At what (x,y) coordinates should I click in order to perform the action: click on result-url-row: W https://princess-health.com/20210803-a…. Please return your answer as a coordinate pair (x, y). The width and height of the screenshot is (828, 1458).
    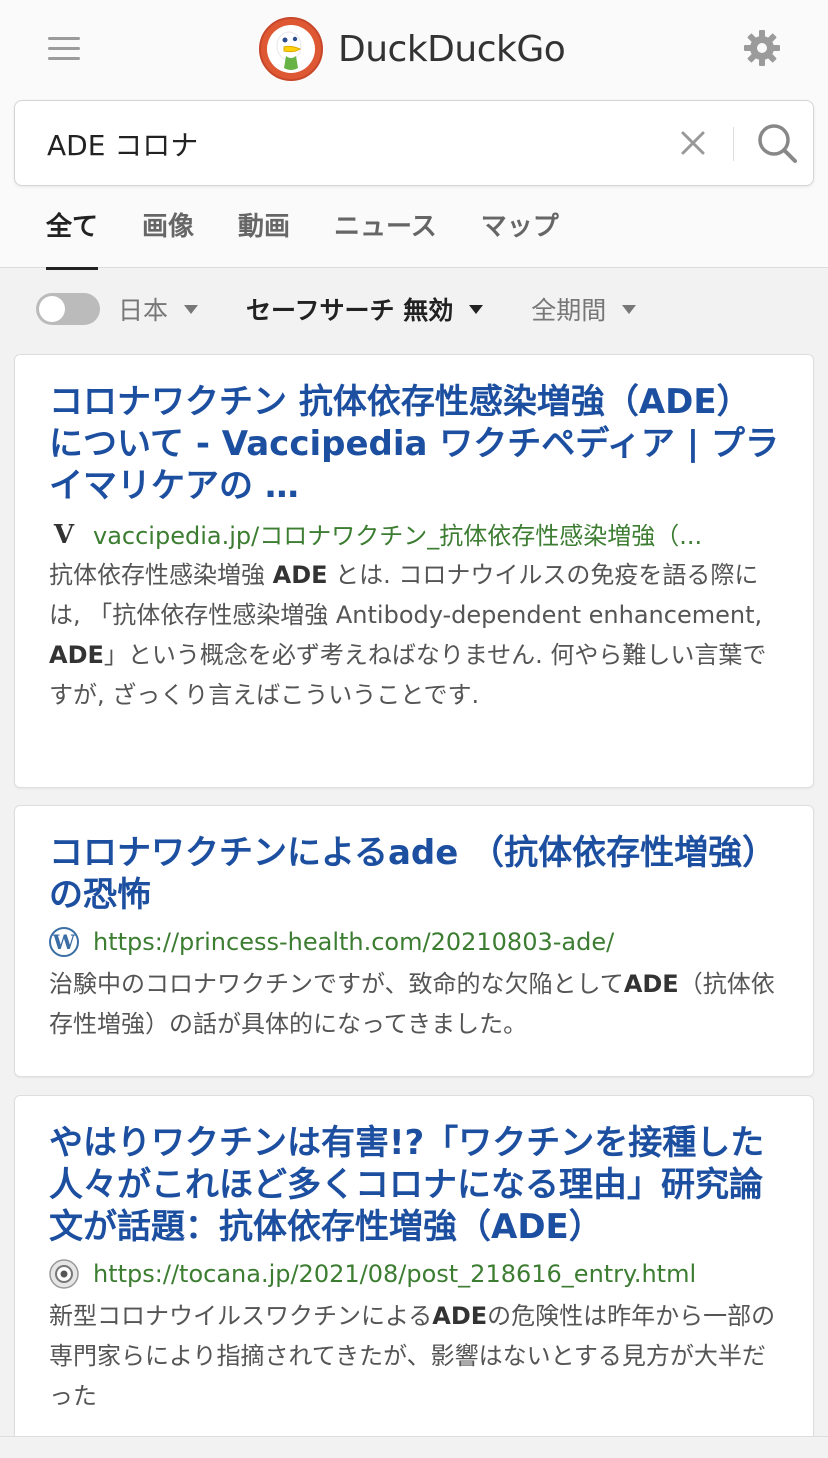
    Looking at the image, I should click on (414, 942).